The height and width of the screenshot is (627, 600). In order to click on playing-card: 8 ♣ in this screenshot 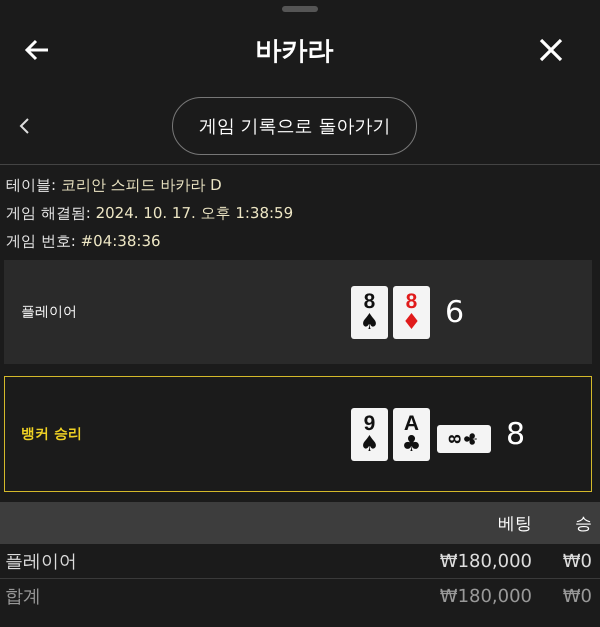, I will do `click(464, 439)`.